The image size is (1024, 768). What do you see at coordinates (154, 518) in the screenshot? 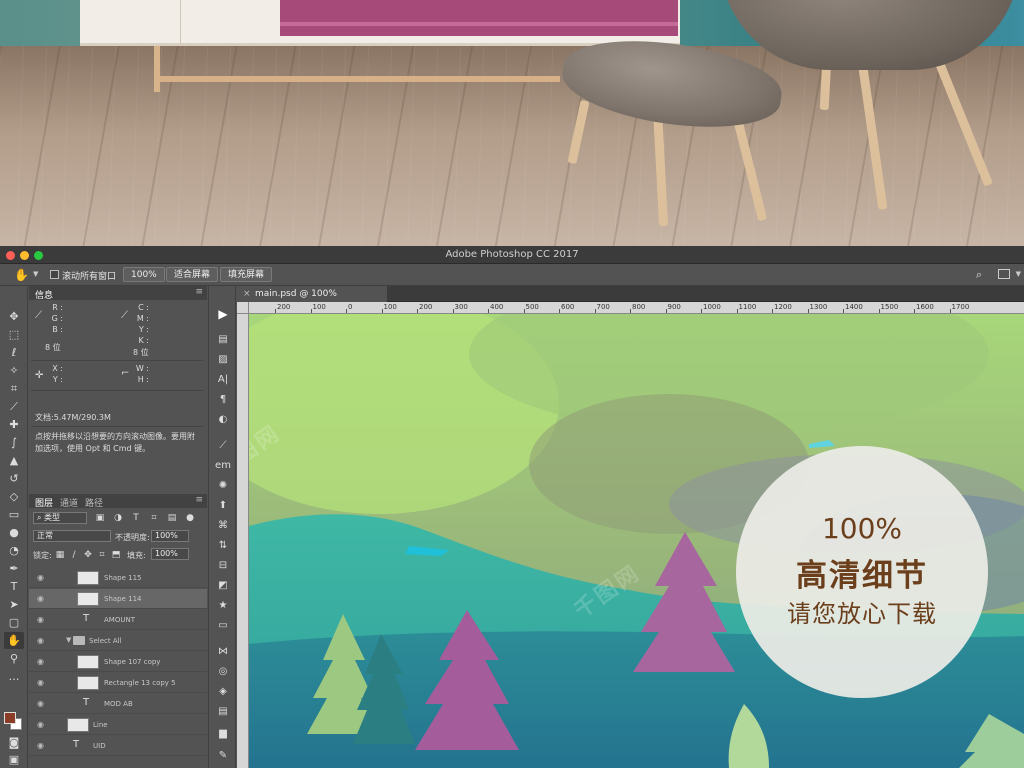
I see `shape-filter-icon: ⌗` at bounding box center [154, 518].